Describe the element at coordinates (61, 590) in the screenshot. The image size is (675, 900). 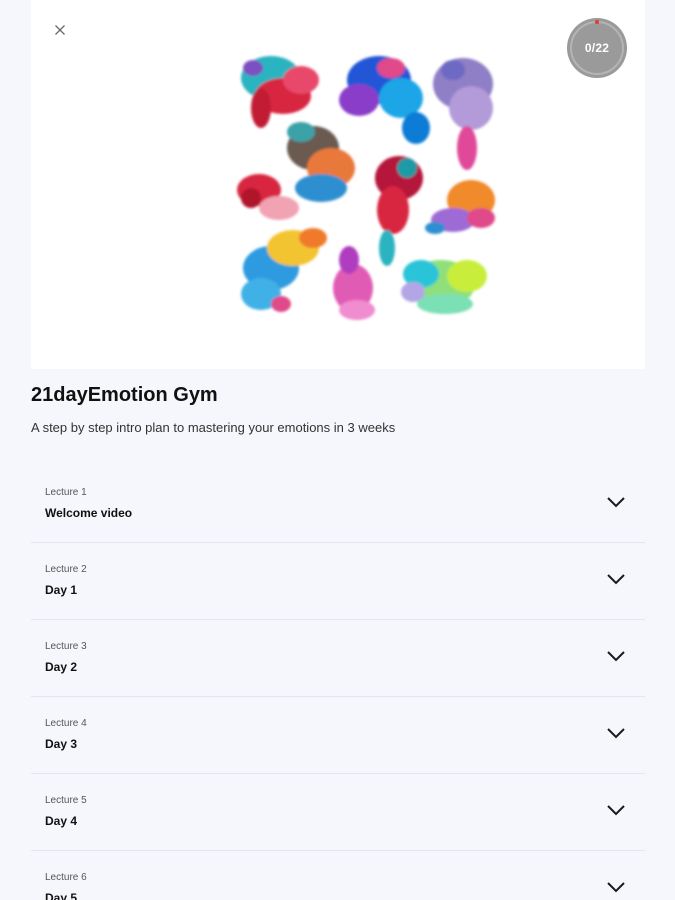
I see `lecture-name: Day 1` at that location.